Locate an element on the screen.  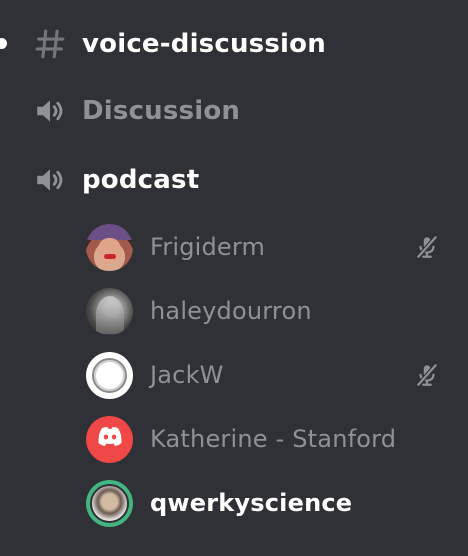
voice-user-katherine-stanford: Katherine - Stanford is located at coordinates (271, 439).